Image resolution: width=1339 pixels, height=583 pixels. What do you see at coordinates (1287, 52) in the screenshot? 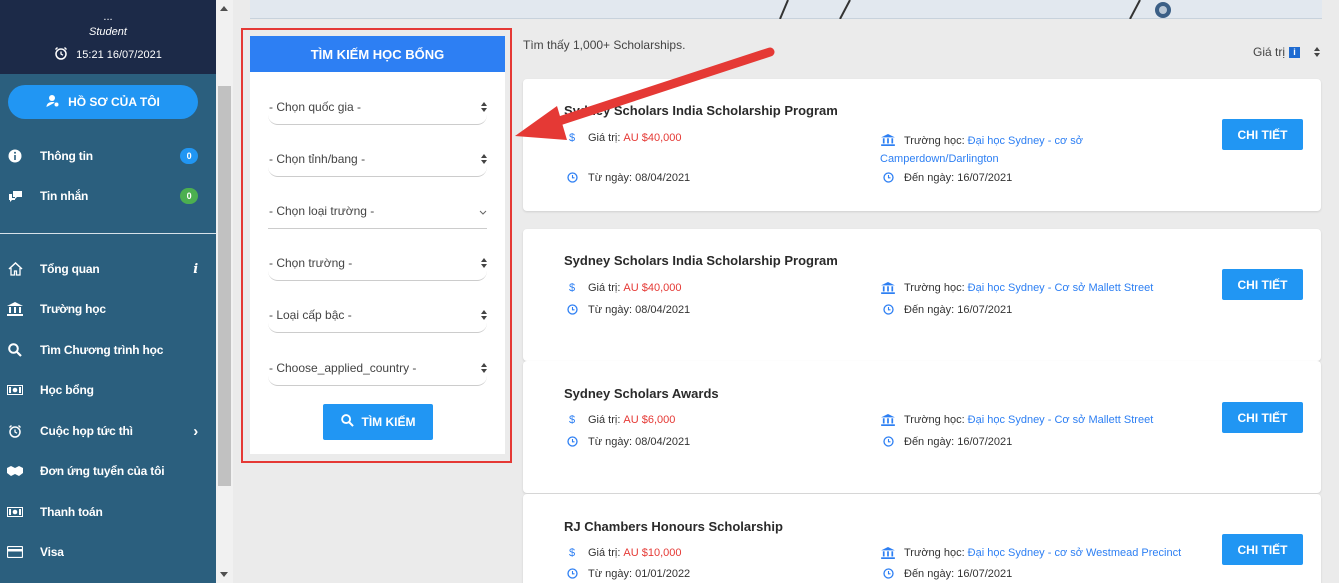
I see `sort-select: Giá trị i` at bounding box center [1287, 52].